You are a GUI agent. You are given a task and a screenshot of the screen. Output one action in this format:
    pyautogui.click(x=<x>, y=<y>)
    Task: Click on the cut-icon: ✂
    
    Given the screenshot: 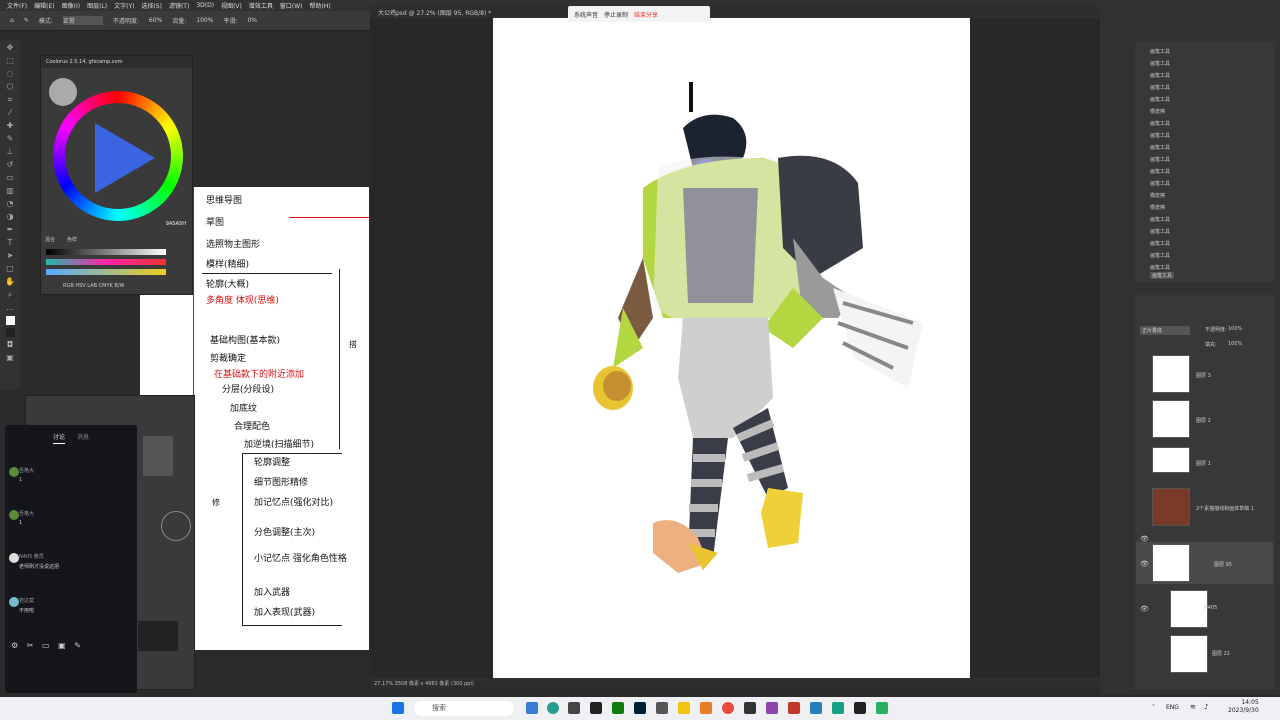 What is the action you would take?
    pyautogui.click(x=30, y=645)
    